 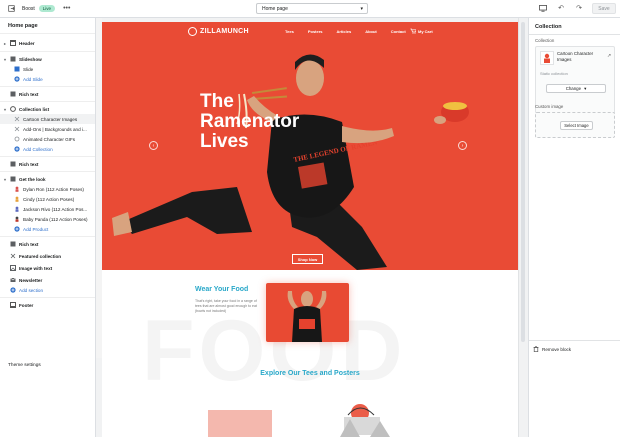 I want to click on sidebar-item-label: Footer, so click(x=26, y=305).